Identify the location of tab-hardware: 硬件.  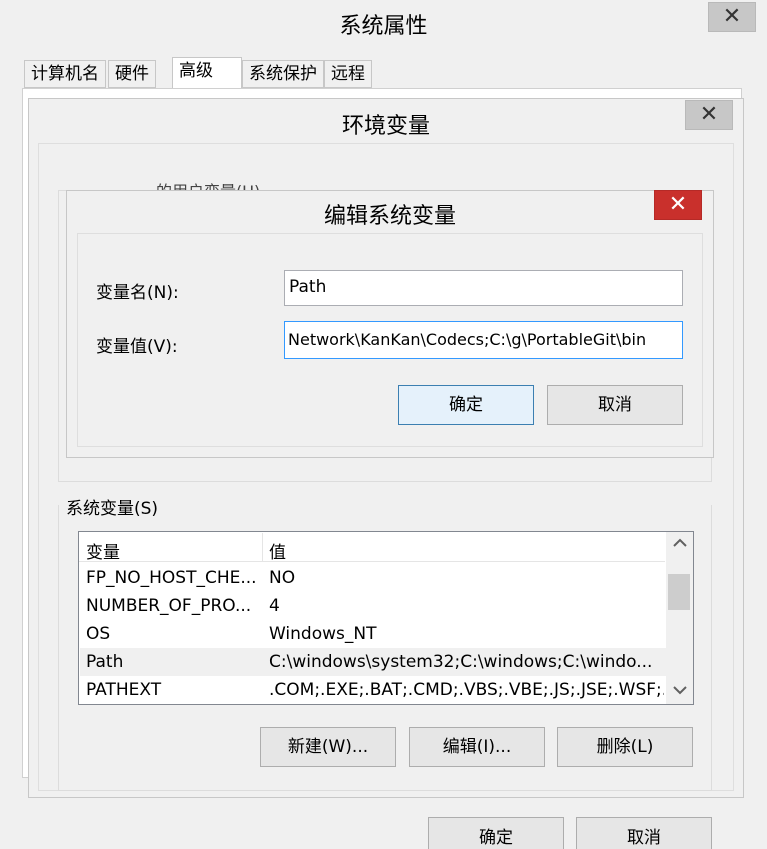
(132, 74).